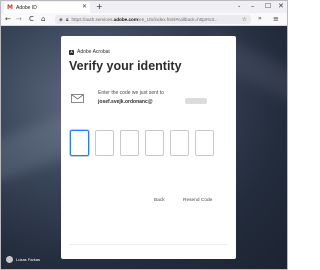 This screenshot has width=320, height=270. Describe the element at coordinates (61, 19) in the screenshot. I see `shield-icon: ◈` at that location.